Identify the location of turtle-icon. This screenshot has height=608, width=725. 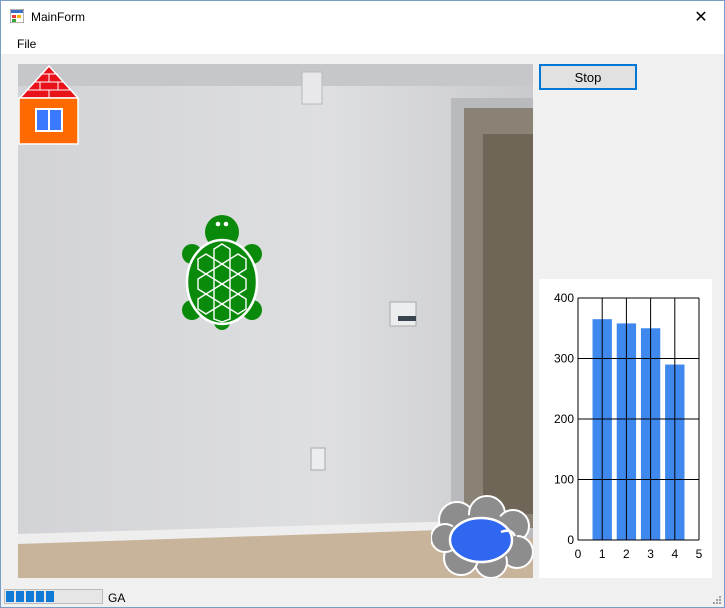
(222, 272).